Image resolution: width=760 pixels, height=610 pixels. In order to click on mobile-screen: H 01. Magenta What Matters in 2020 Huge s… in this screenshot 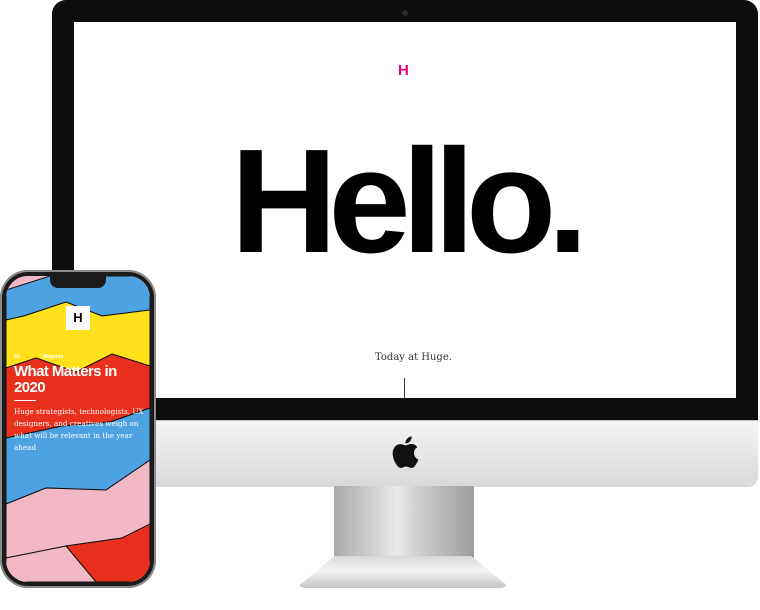, I will do `click(78, 429)`.